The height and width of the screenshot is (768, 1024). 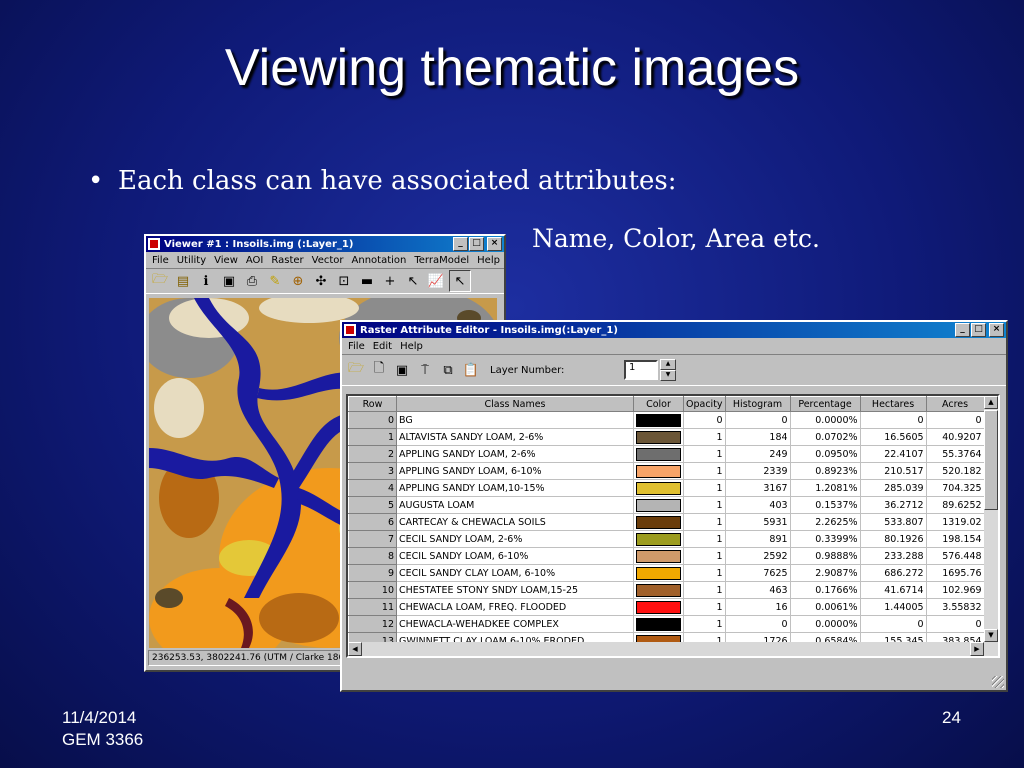 I want to click on cell-ha: 41.6714, so click(x=893, y=590).